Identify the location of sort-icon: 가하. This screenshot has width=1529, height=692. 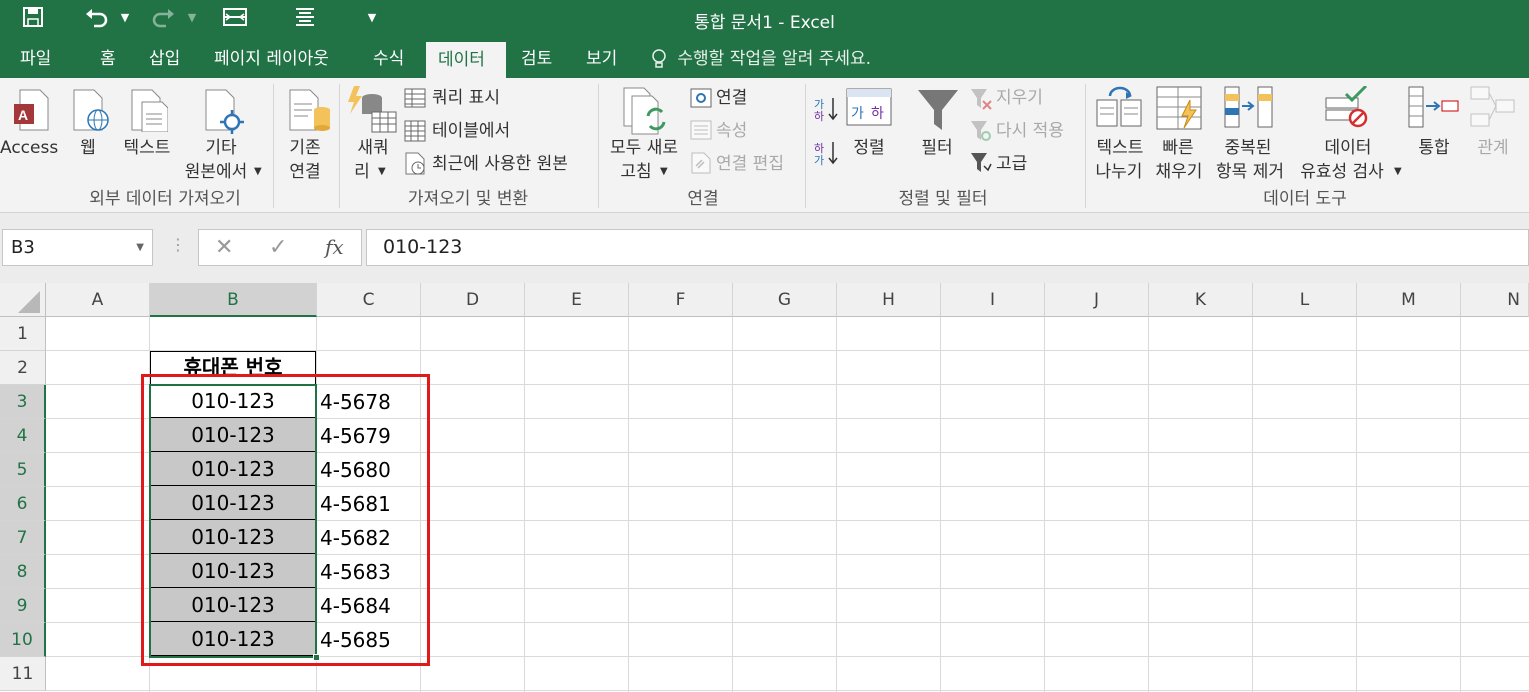
(869, 109).